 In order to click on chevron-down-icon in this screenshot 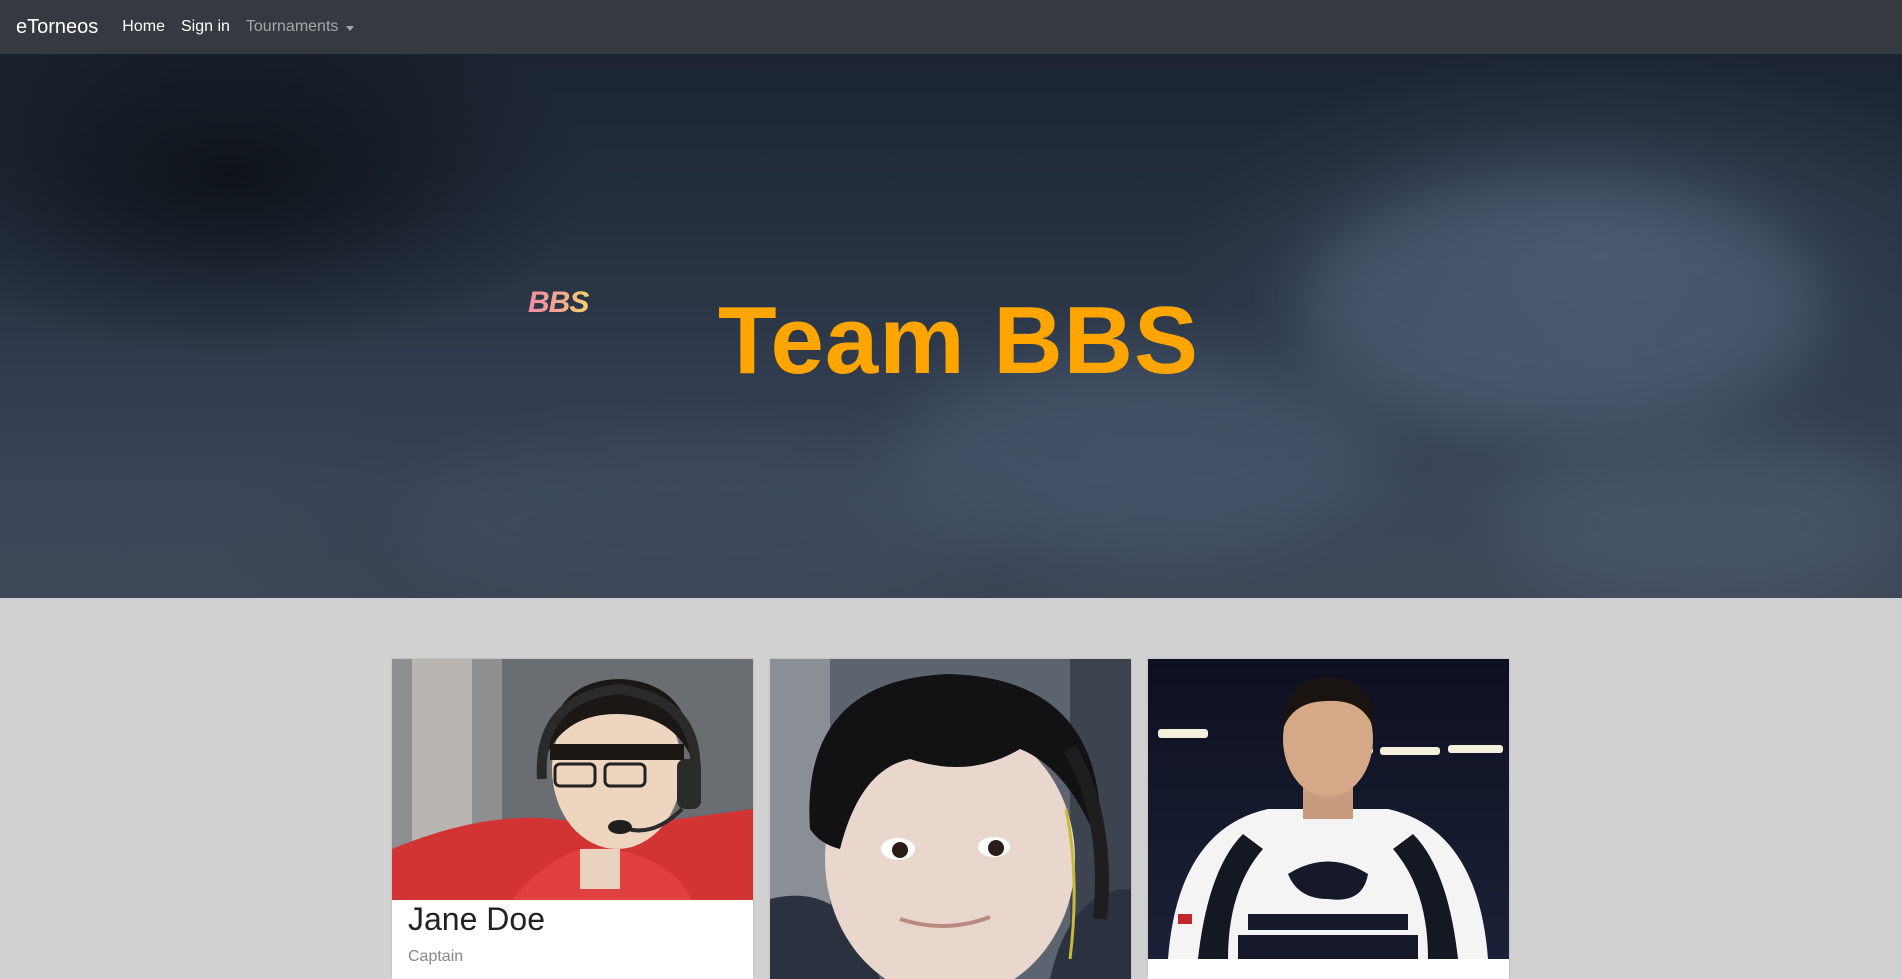, I will do `click(350, 28)`.